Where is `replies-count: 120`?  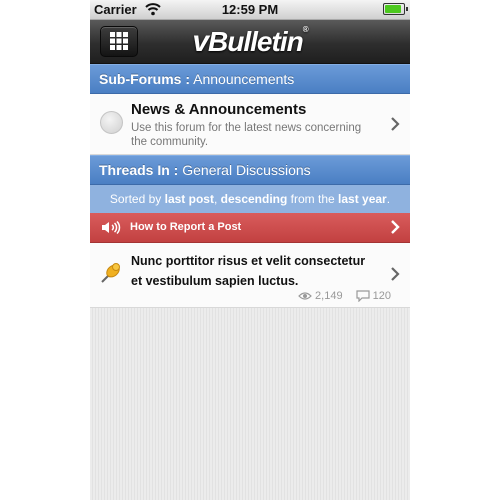
replies-count: 120 is located at coordinates (381, 296).